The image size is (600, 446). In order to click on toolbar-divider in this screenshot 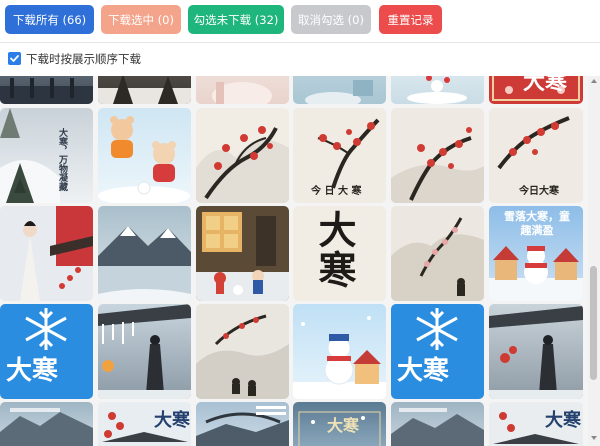, I will do `click(300, 42)`.